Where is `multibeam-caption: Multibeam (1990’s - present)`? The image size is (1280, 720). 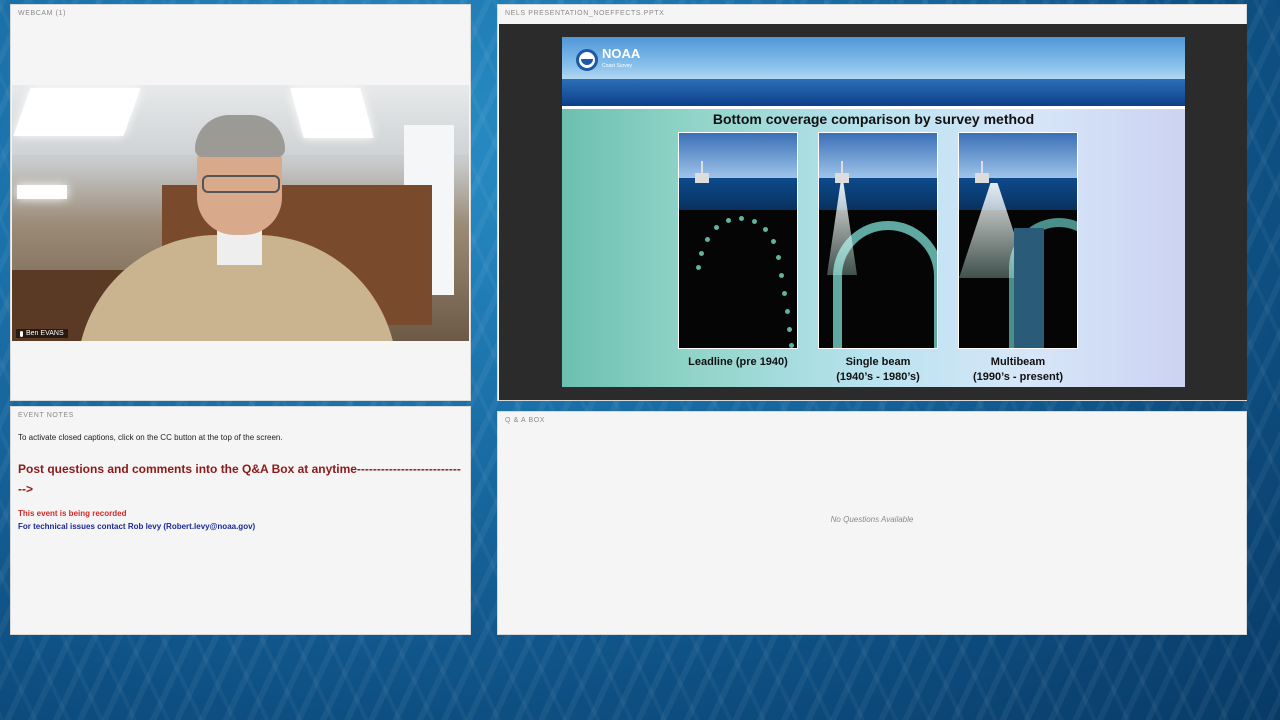 multibeam-caption: Multibeam (1990’s - present) is located at coordinates (1018, 370).